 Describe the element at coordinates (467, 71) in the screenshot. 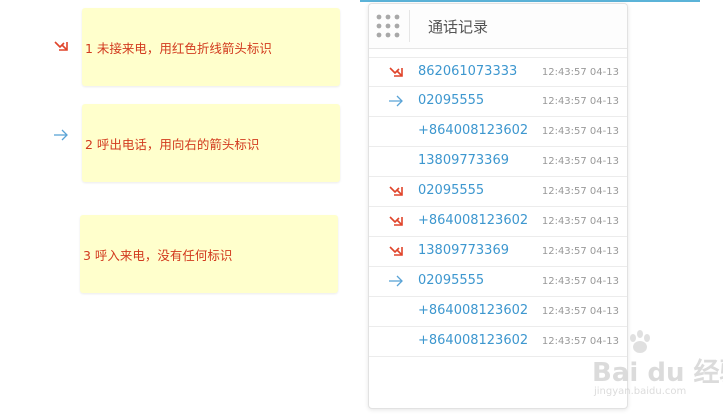

I see `call-number: 862061073333` at that location.